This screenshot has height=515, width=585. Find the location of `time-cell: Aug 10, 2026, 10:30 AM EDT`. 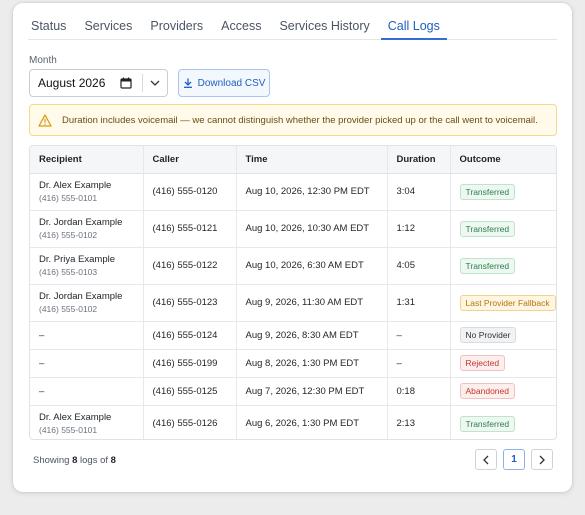

time-cell: Aug 10, 2026, 10:30 AM EDT is located at coordinates (312, 229).